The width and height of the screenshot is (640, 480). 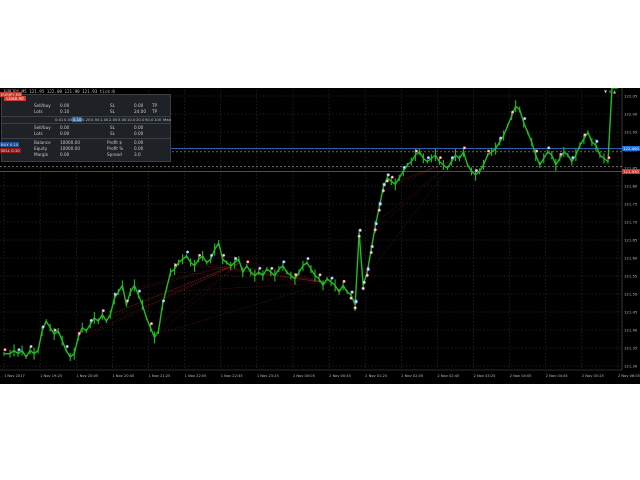 What do you see at coordinates (631, 240) in the screenshot?
I see `price-axis-label: 121.65` at bounding box center [631, 240].